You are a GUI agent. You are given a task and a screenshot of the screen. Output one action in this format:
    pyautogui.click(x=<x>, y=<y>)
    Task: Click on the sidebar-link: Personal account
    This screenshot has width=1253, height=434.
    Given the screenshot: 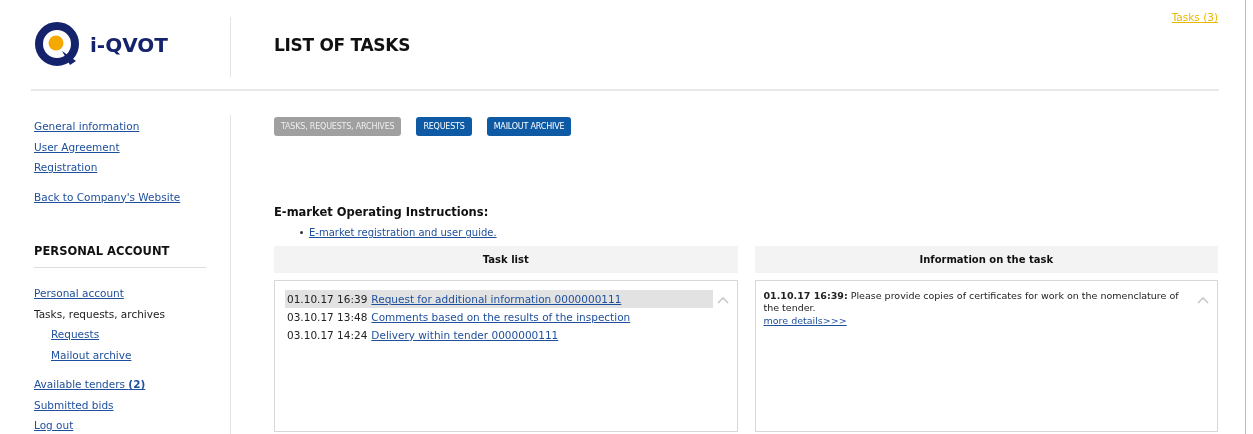 What is the action you would take?
    pyautogui.click(x=79, y=293)
    